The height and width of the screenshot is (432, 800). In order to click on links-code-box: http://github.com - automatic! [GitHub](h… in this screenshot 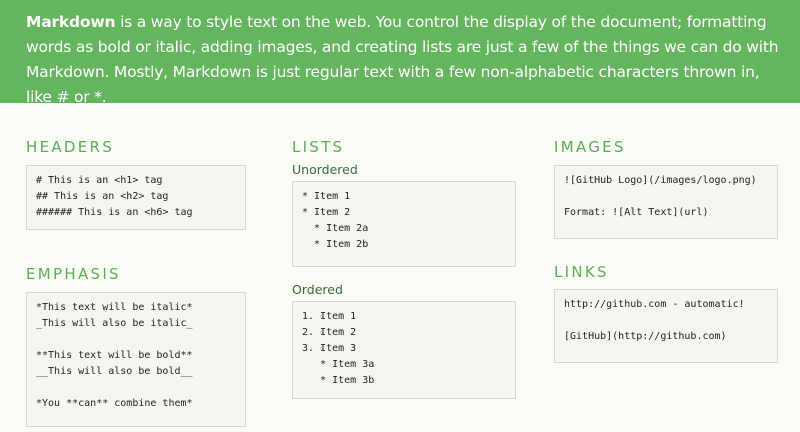, I will do `click(666, 326)`.